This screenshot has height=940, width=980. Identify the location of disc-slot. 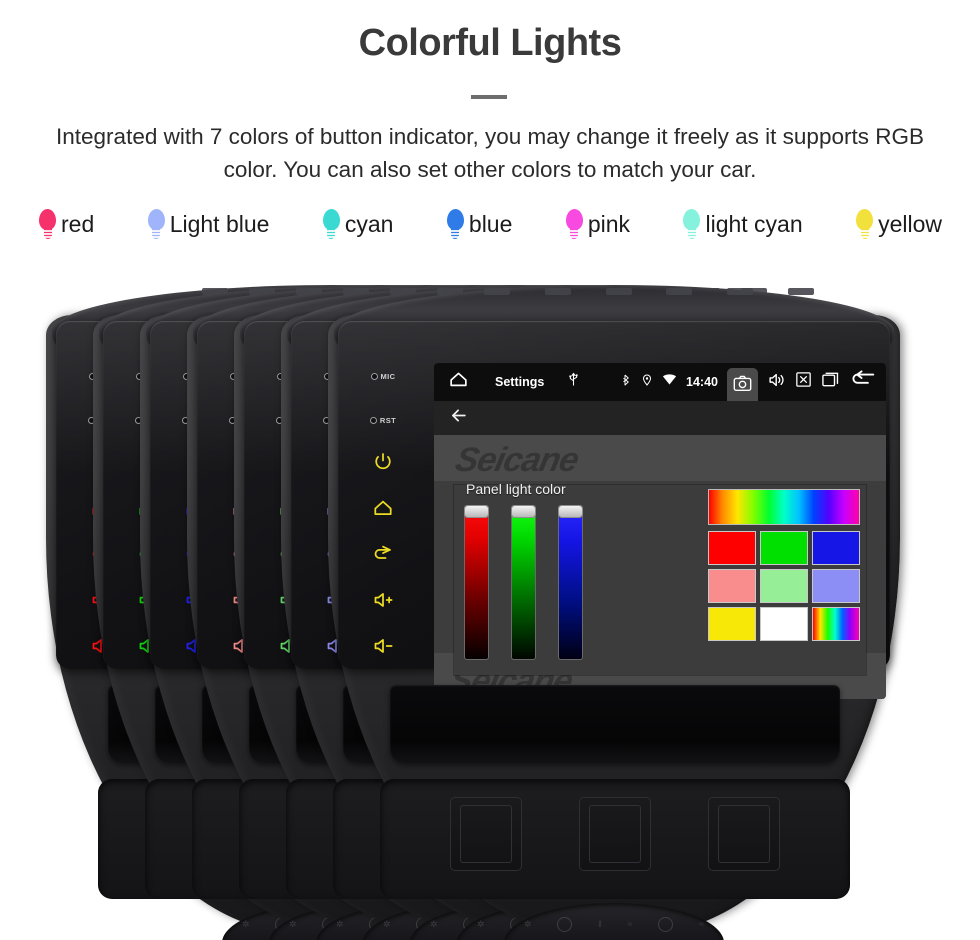
(615, 724).